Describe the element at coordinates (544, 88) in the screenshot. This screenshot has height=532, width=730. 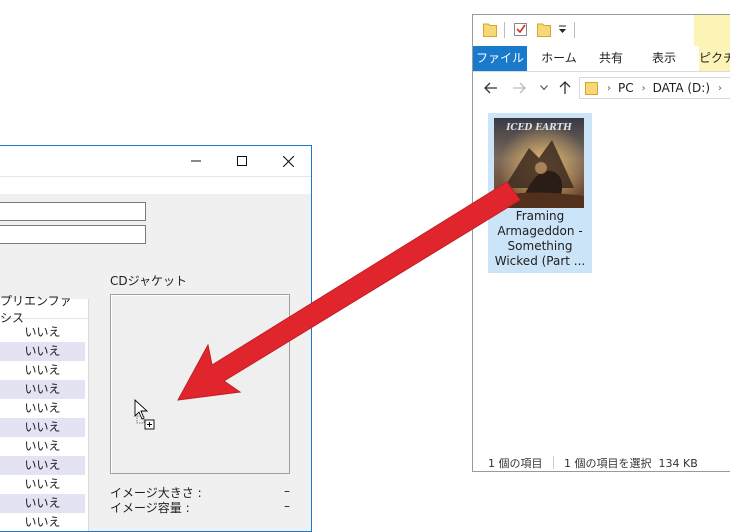
I see `chevron-down-icon` at that location.